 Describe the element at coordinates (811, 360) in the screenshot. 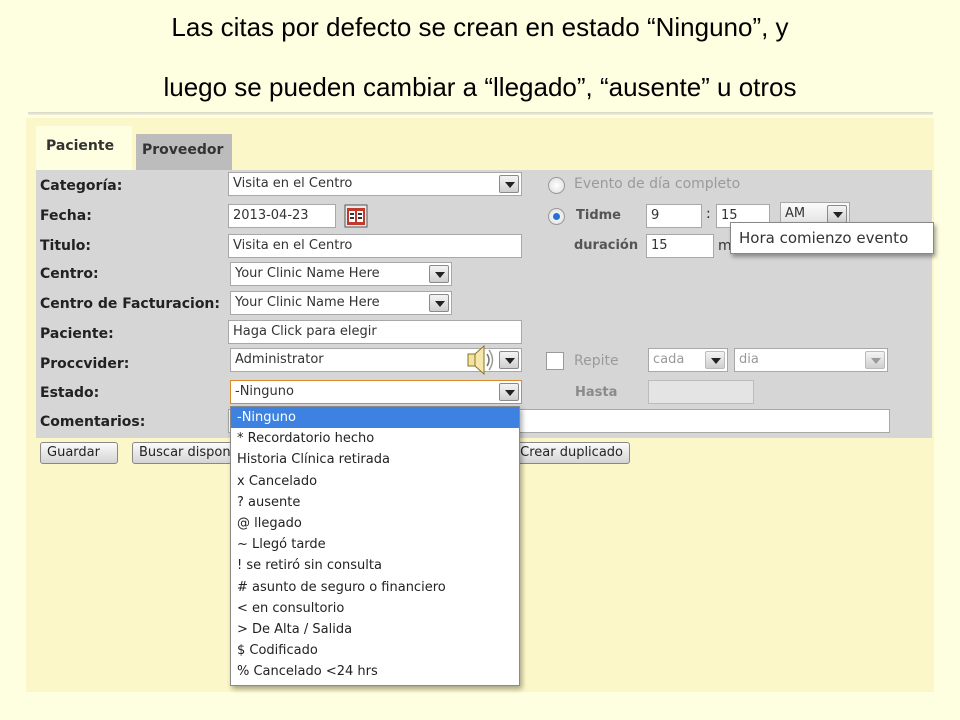

I see `repeat-unit-select: dia` at that location.